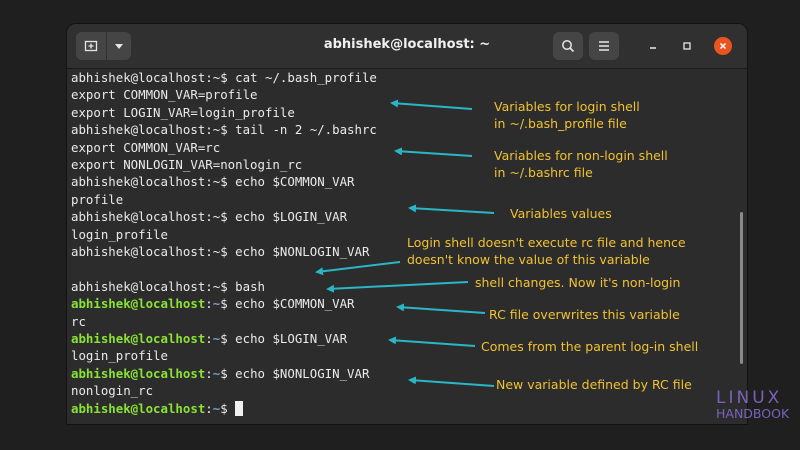  I want to click on close-icon, so click(723, 46).